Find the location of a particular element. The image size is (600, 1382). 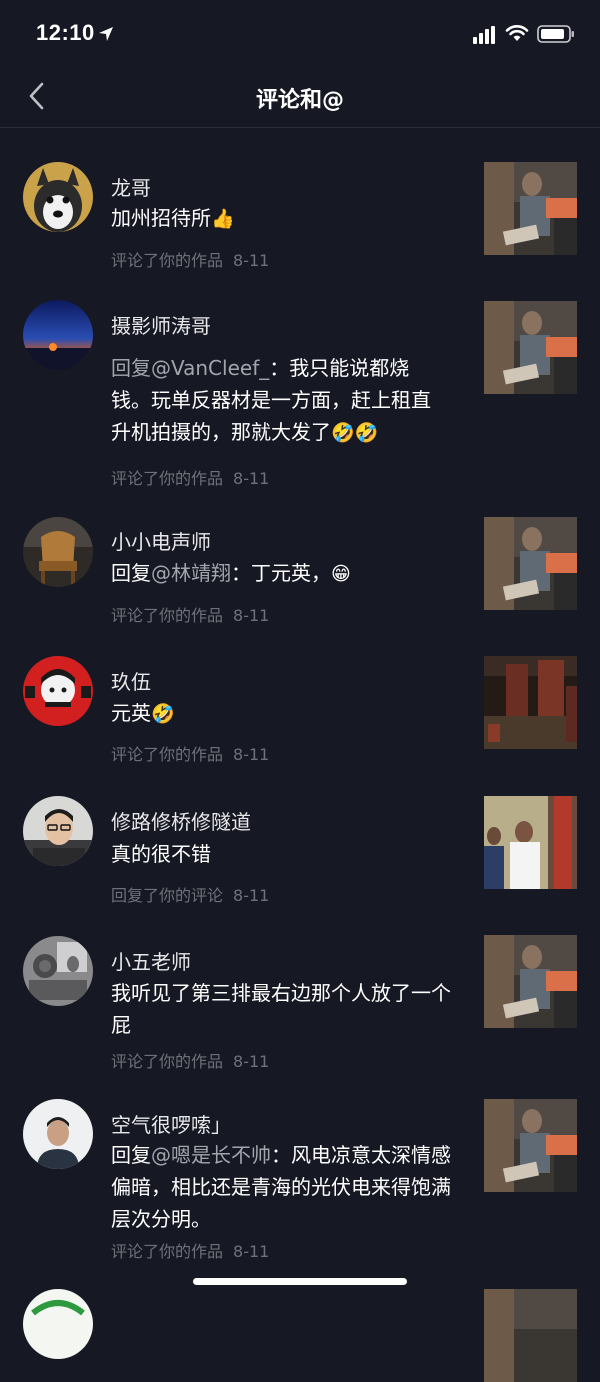

comment-text: 回复@嗯是长不帅：风电凉意太深情感偏暗，相比还是青海的光伏电来得饱满层次分明。 is located at coordinates (281, 1187).